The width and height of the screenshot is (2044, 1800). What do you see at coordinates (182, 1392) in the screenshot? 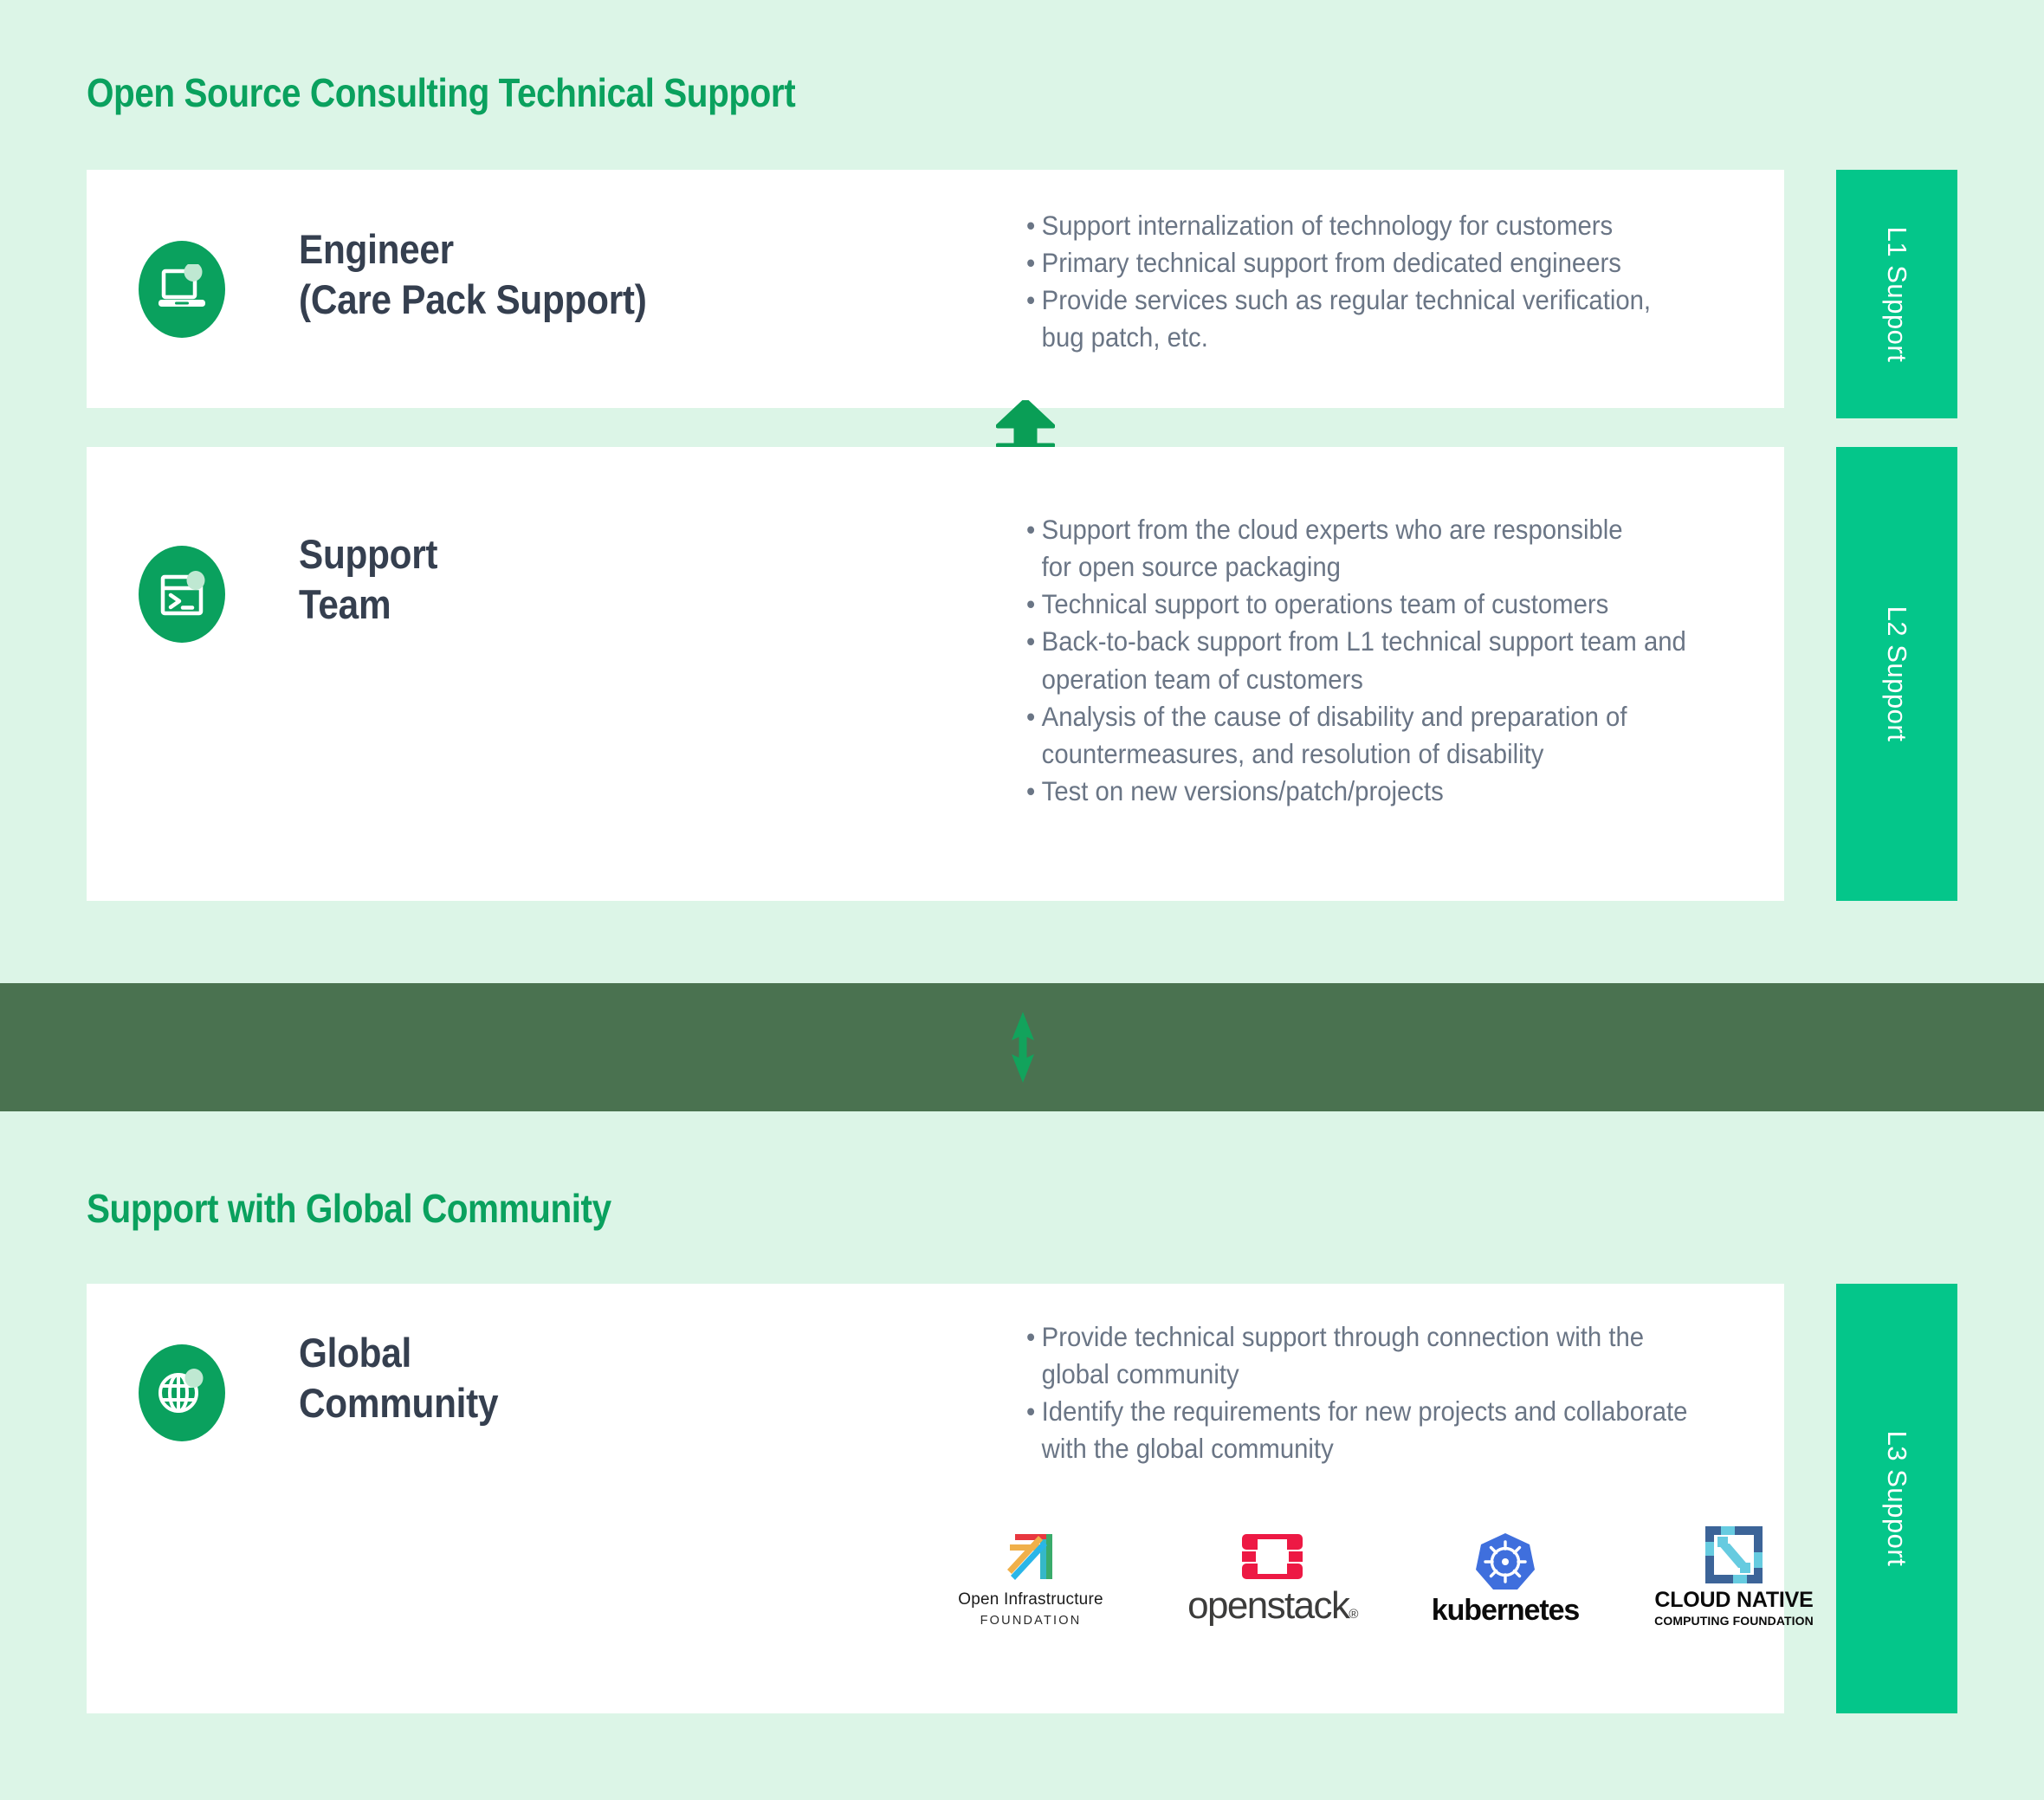
I see `globe-icon` at bounding box center [182, 1392].